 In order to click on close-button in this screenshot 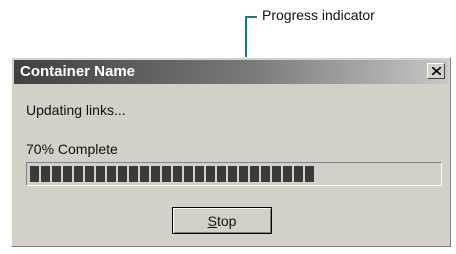, I will do `click(436, 71)`.